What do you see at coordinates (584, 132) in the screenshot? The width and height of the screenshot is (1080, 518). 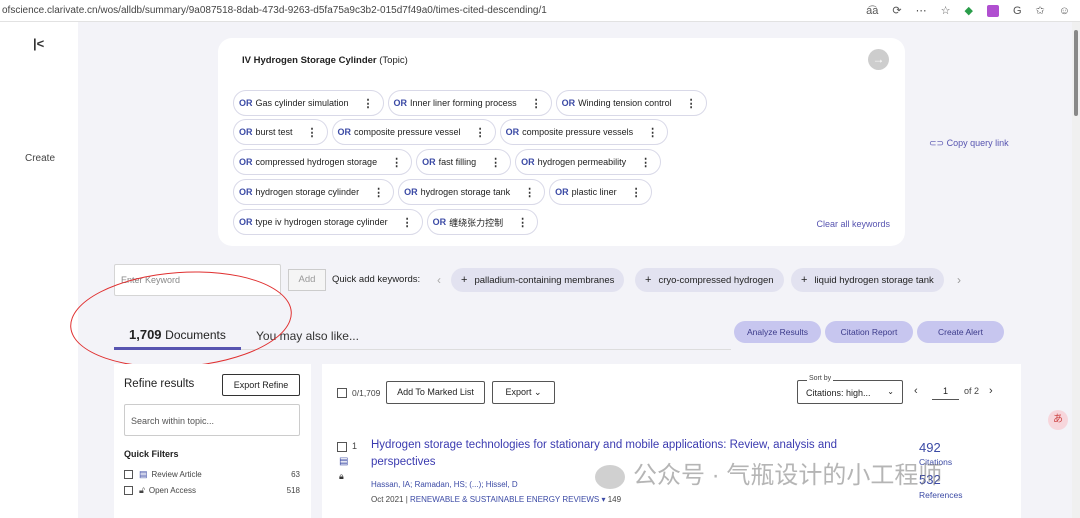 I see `keyword-chip: OR composite pressure vessels ⋮` at bounding box center [584, 132].